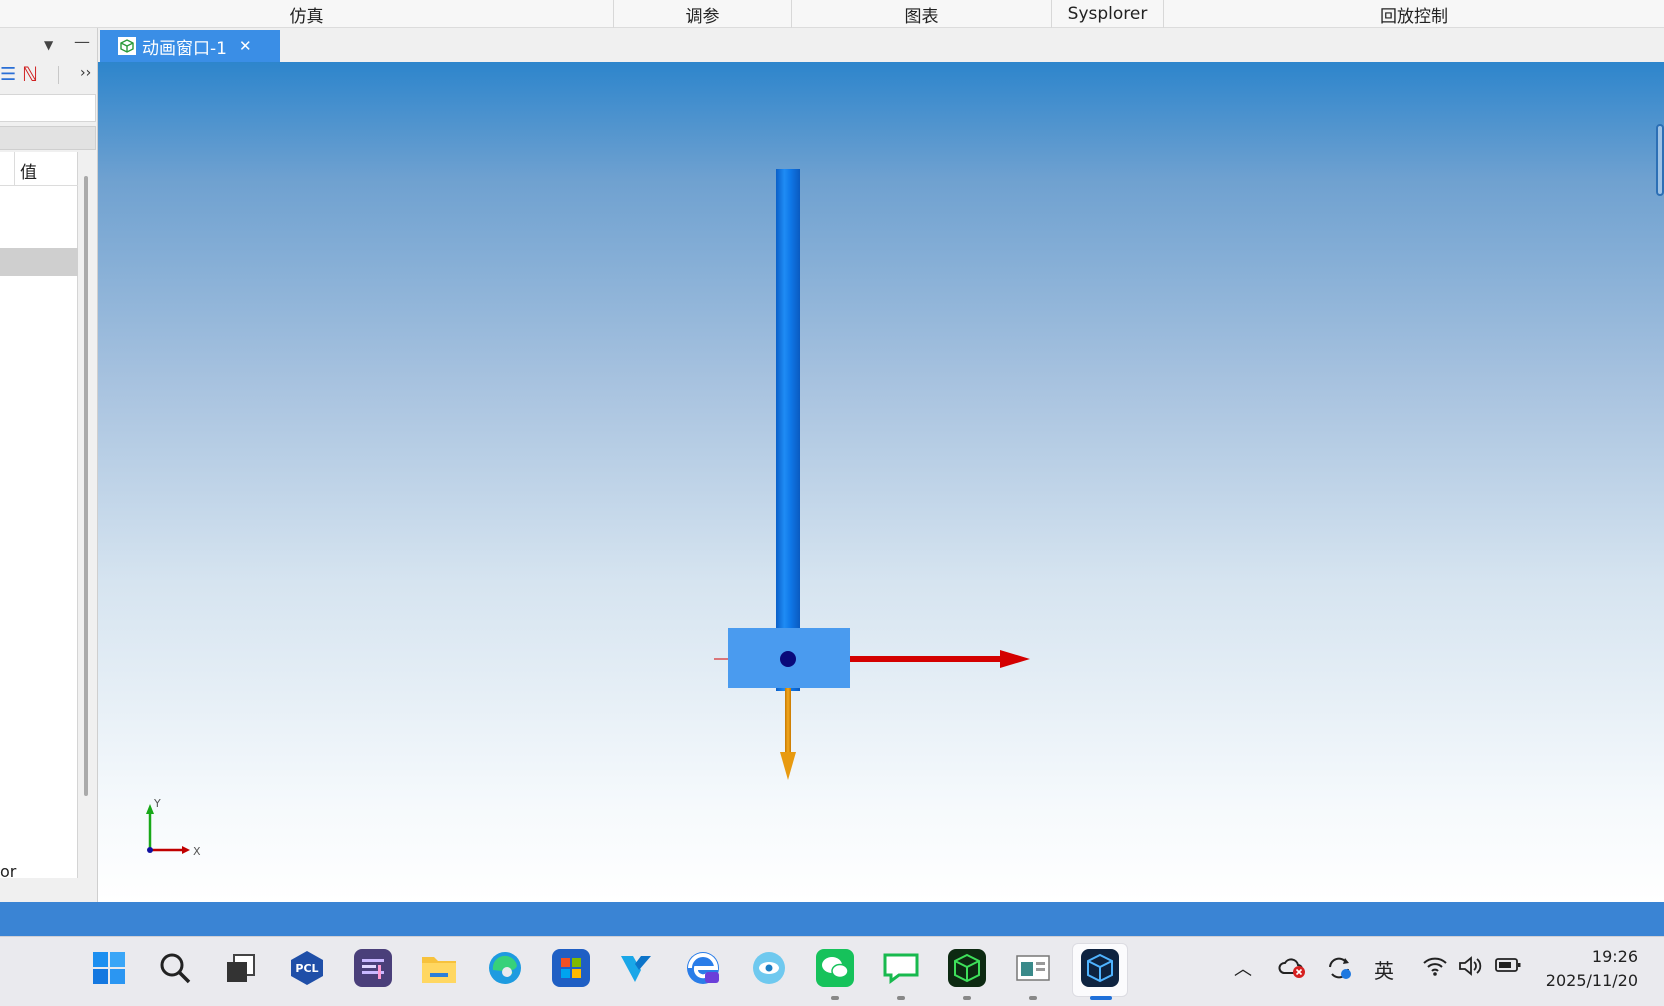 The width and height of the screenshot is (1664, 1006). Describe the element at coordinates (835, 968) in the screenshot. I see `wechat-icon` at that location.